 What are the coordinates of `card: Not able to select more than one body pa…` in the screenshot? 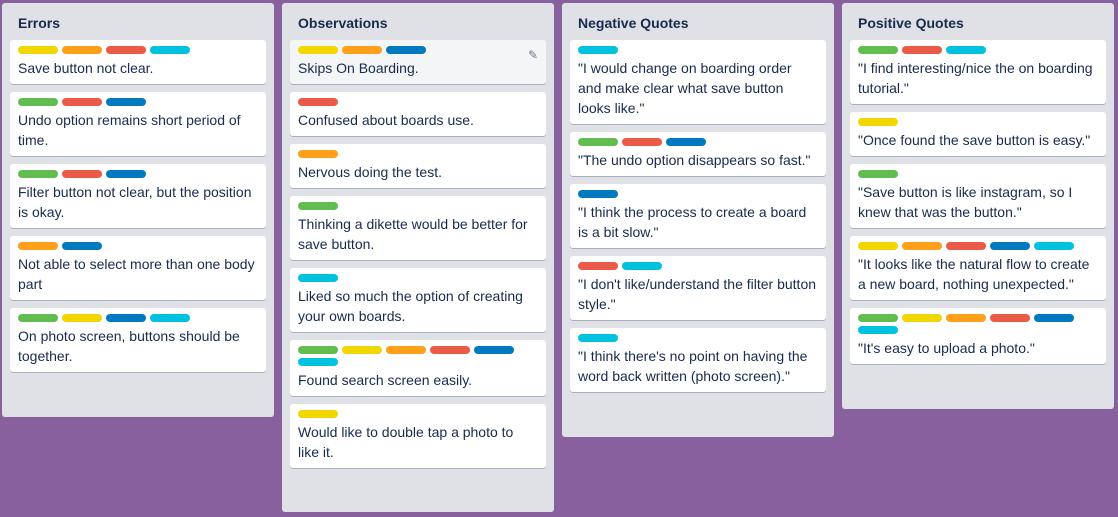 It's located at (138, 268).